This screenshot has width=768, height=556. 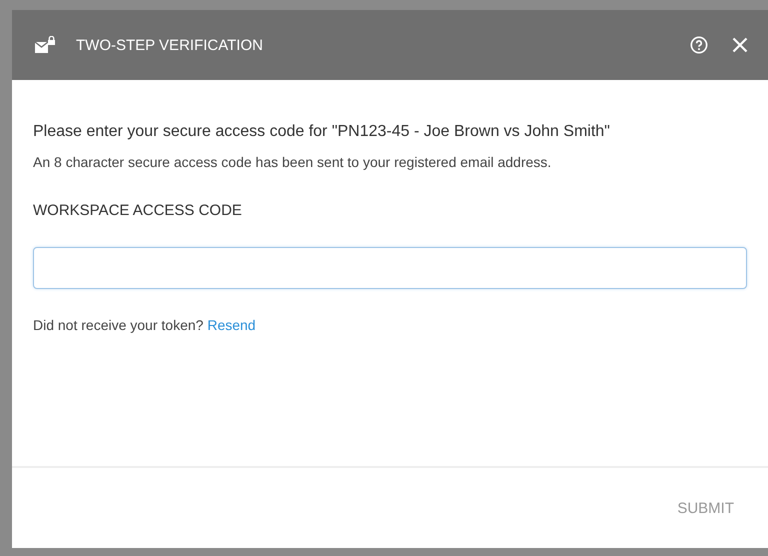 What do you see at coordinates (231, 325) in the screenshot?
I see `resend-link: Resend` at bounding box center [231, 325].